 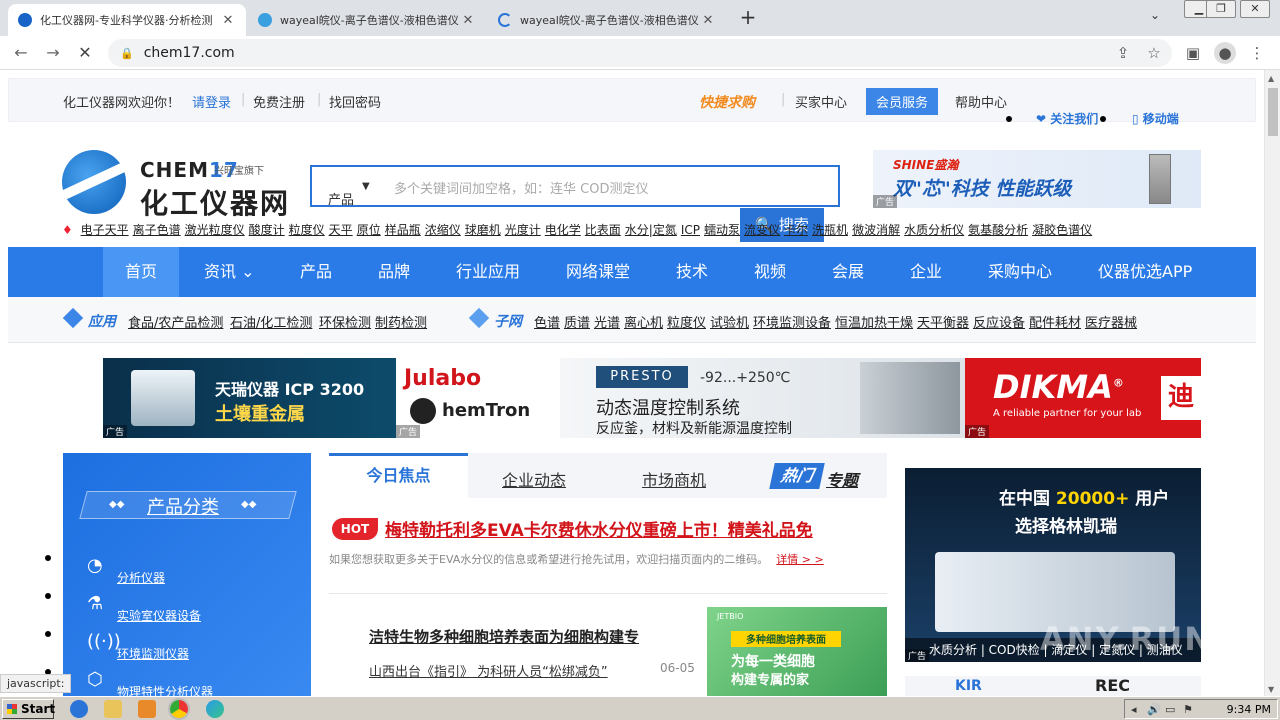 What do you see at coordinates (355, 101) in the screenshot?
I see `find-password-link: 找回密码` at bounding box center [355, 101].